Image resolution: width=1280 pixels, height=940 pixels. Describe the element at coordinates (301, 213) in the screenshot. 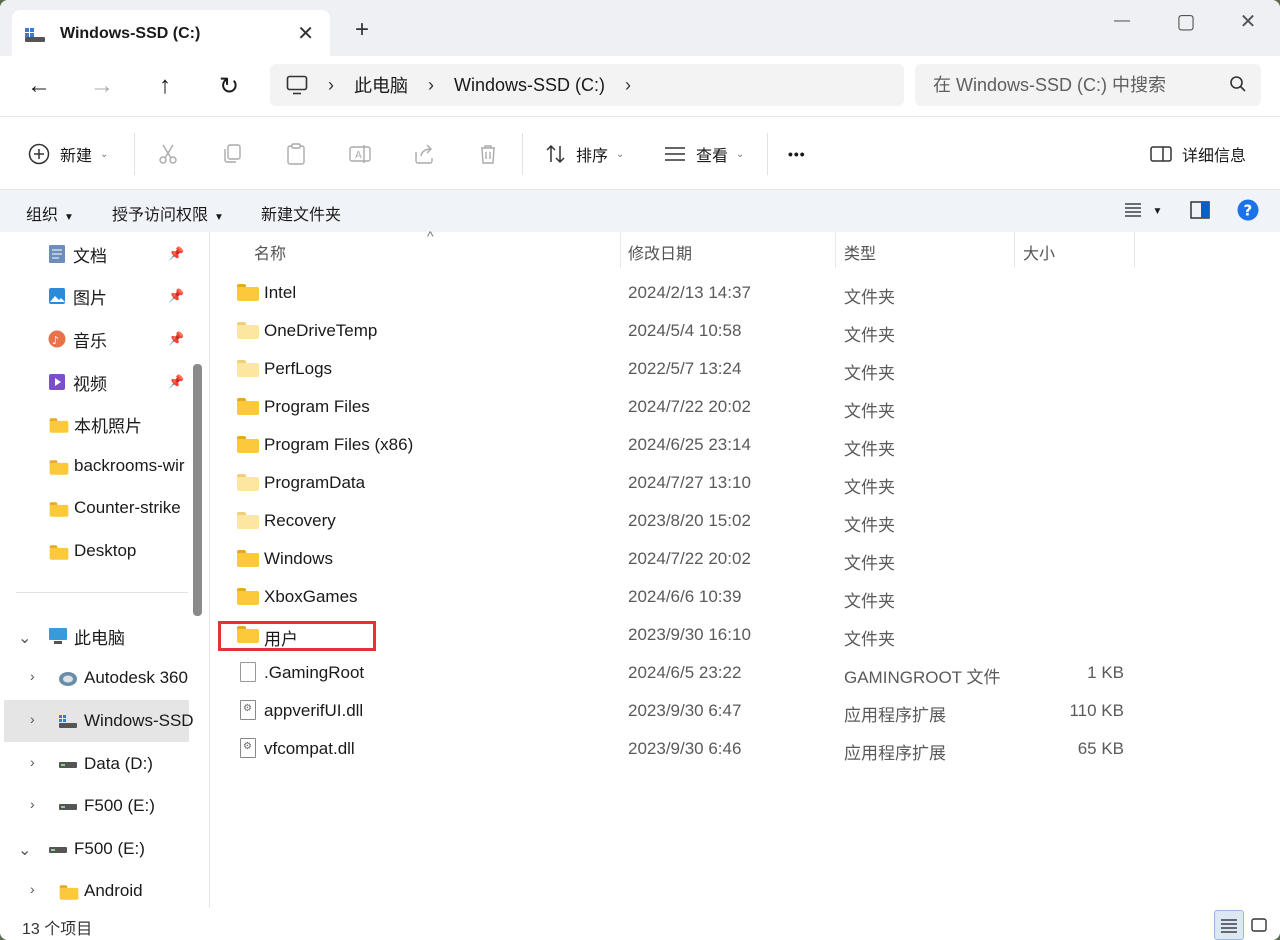

I see `new-folder-button: 新建文件夹` at that location.